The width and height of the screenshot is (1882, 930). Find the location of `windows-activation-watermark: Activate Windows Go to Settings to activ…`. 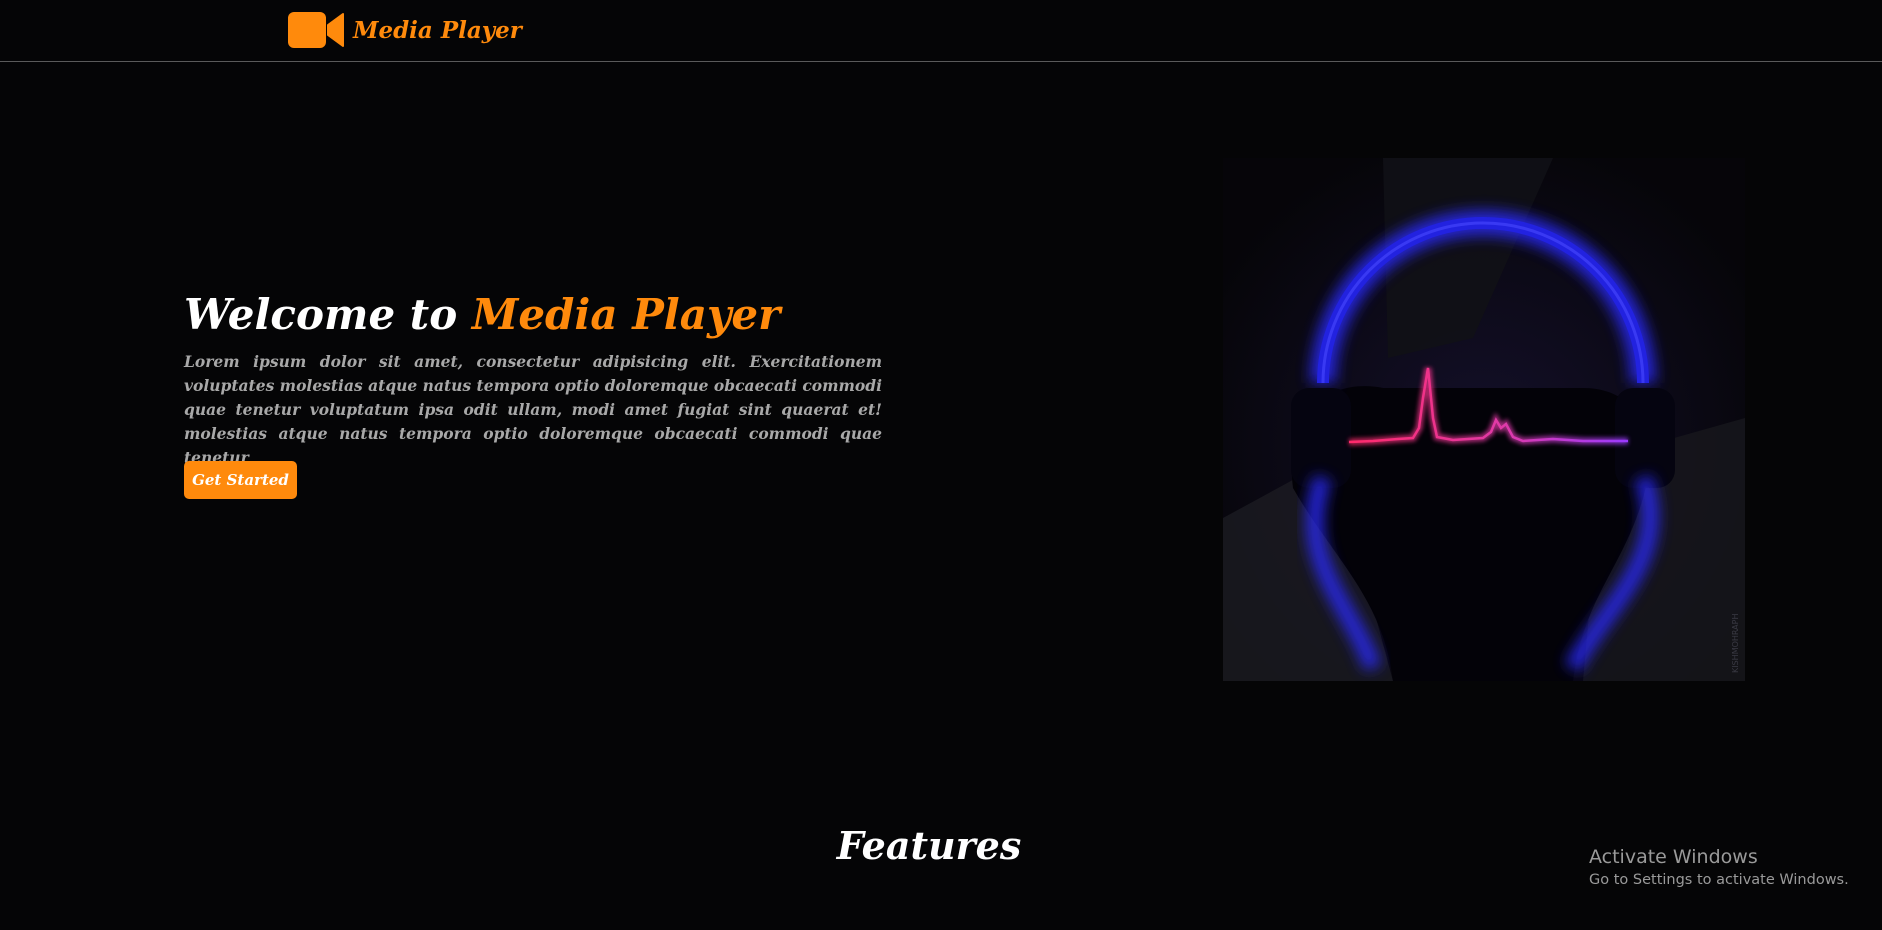

windows-activation-watermark: Activate Windows Go to Settings to activ… is located at coordinates (1719, 867).